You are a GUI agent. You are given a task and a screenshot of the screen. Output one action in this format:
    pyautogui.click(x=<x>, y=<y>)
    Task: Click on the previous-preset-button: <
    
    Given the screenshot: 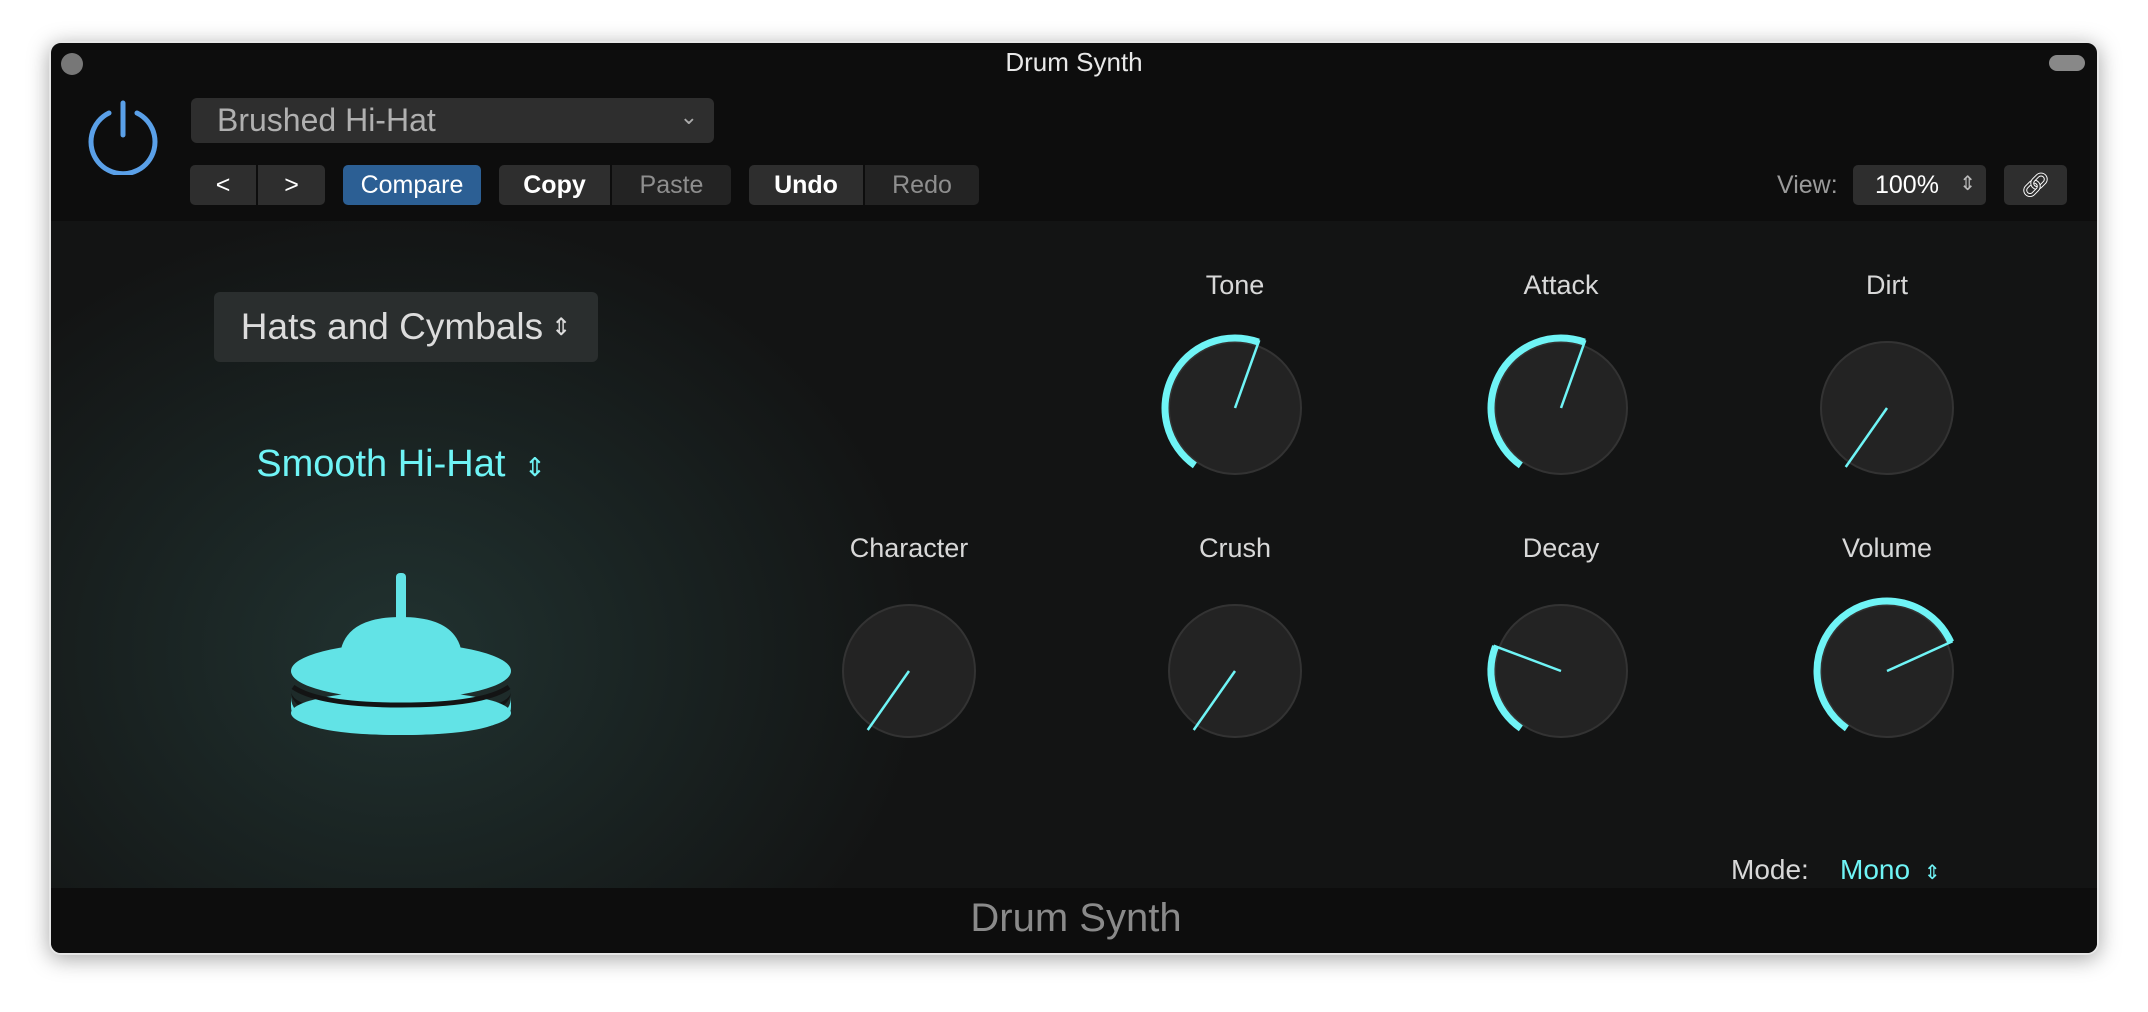 What is the action you would take?
    pyautogui.click(x=223, y=185)
    